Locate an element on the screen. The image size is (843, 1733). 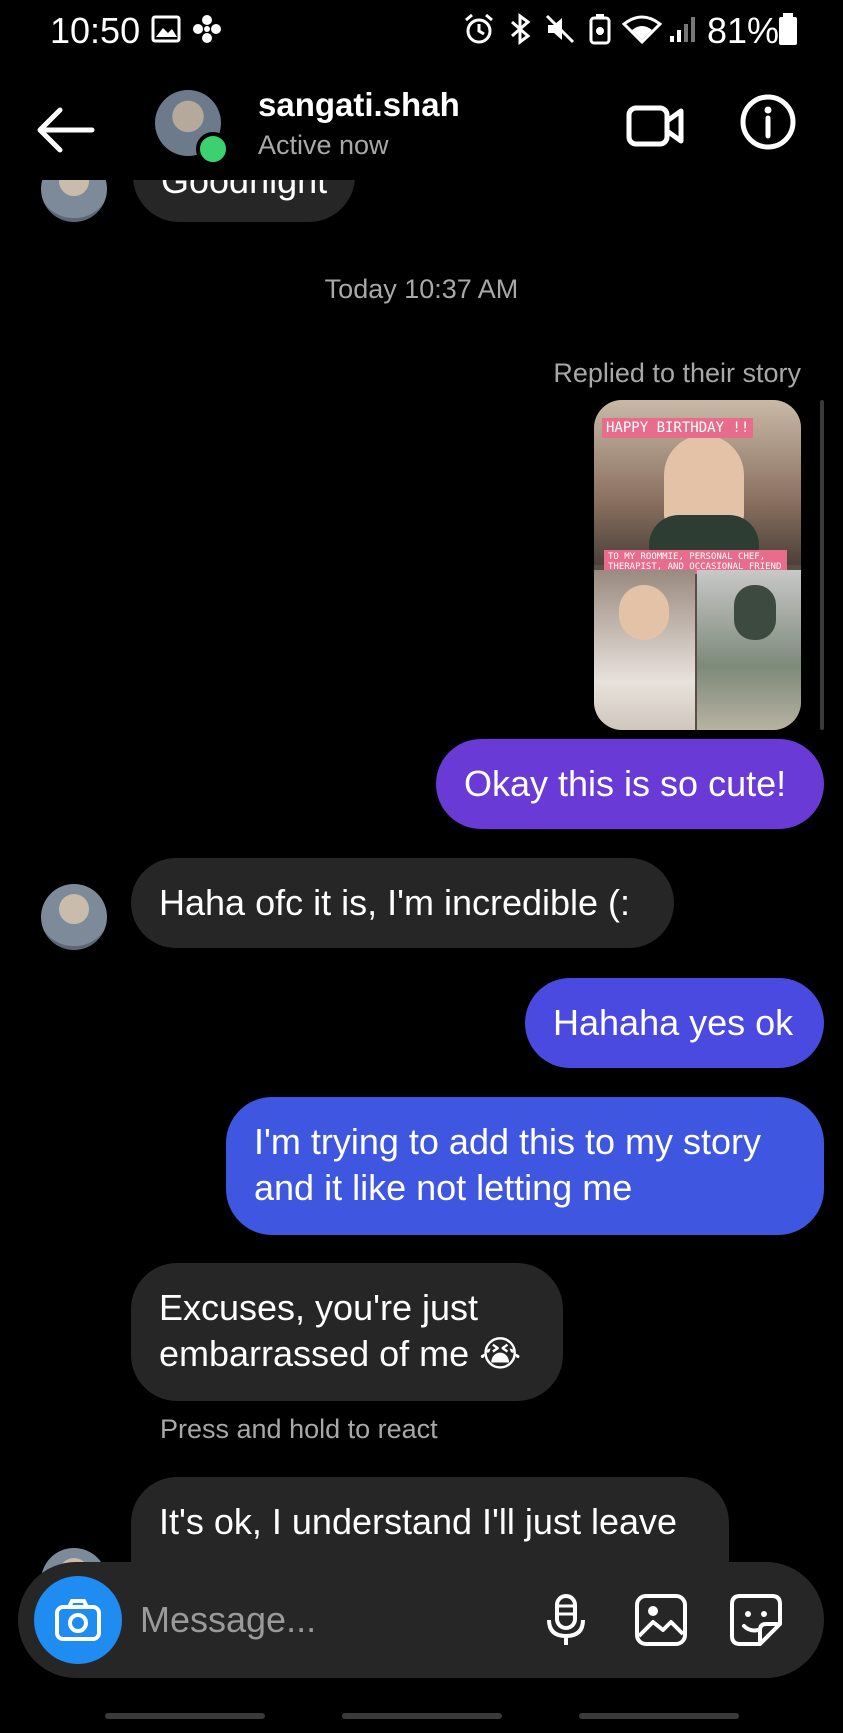
react-hint: Press and hold to react is located at coordinates (299, 1429).